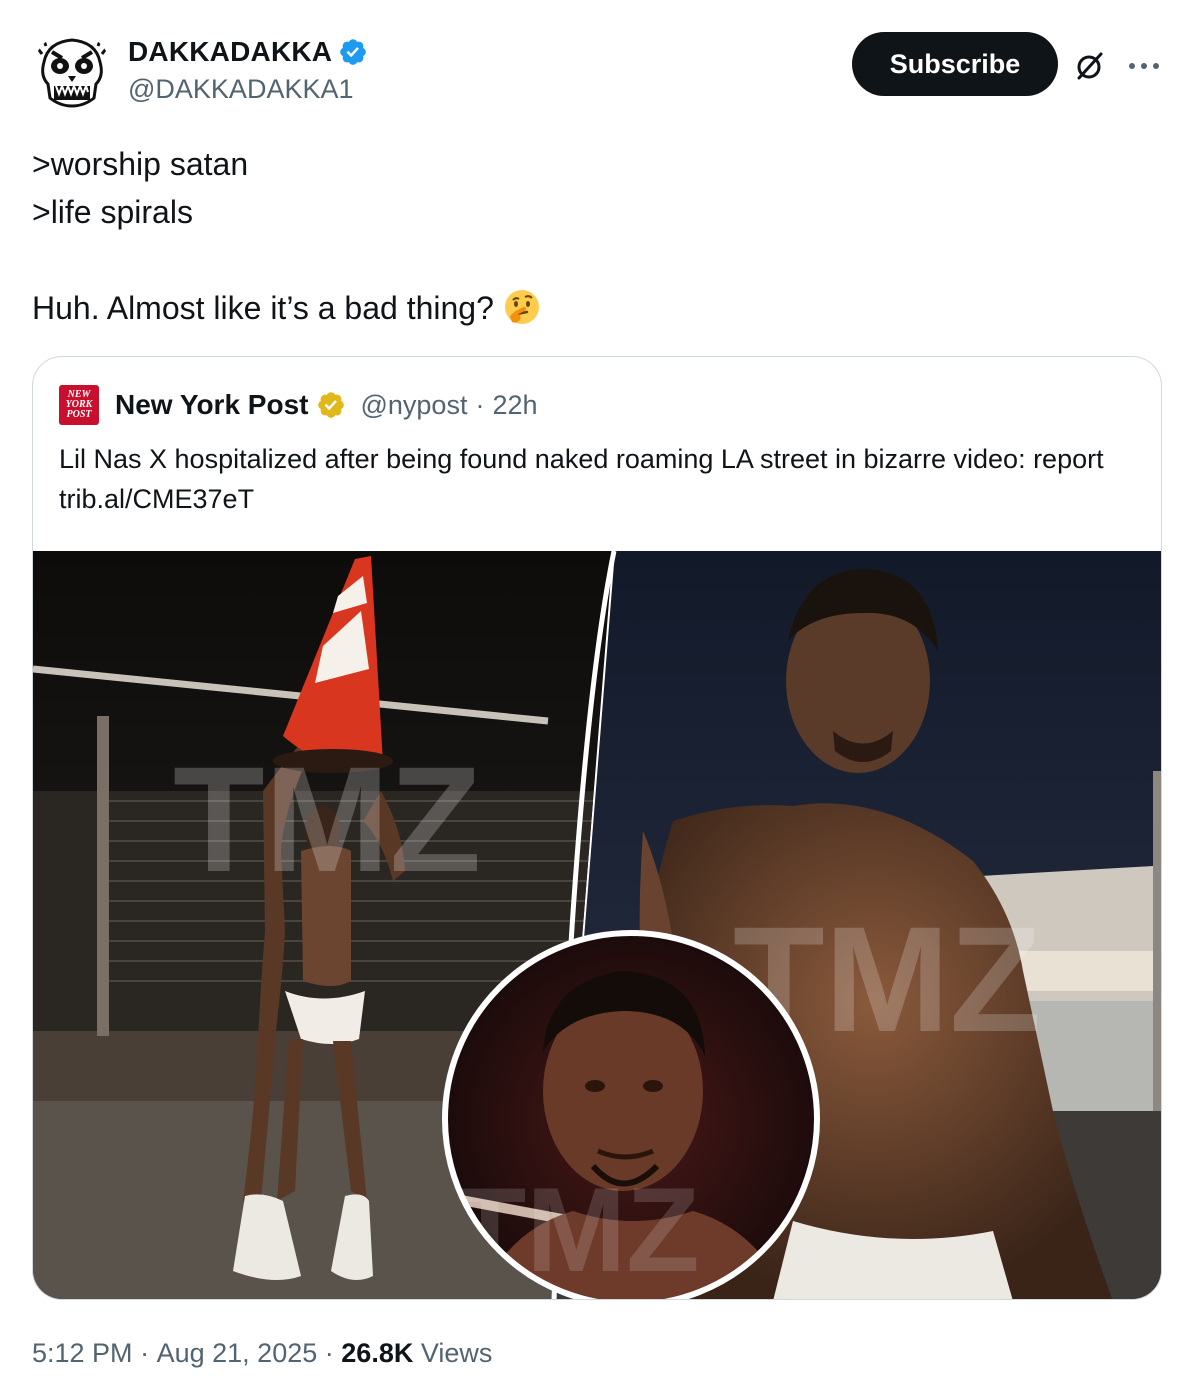  What do you see at coordinates (1144, 66) in the screenshot?
I see `more-icon` at bounding box center [1144, 66].